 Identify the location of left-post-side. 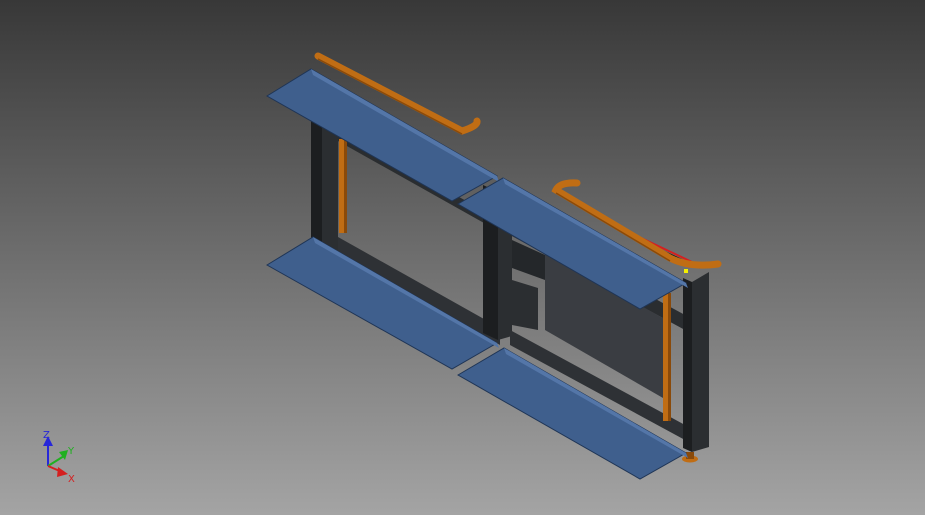
(330, 186).